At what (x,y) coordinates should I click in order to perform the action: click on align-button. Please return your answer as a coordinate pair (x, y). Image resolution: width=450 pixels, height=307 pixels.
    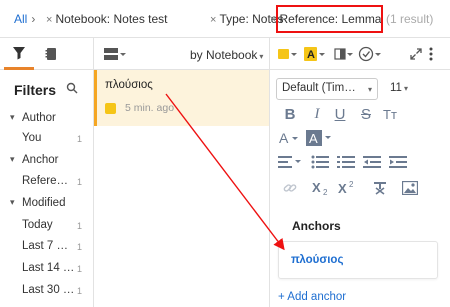
    Looking at the image, I should click on (291, 162).